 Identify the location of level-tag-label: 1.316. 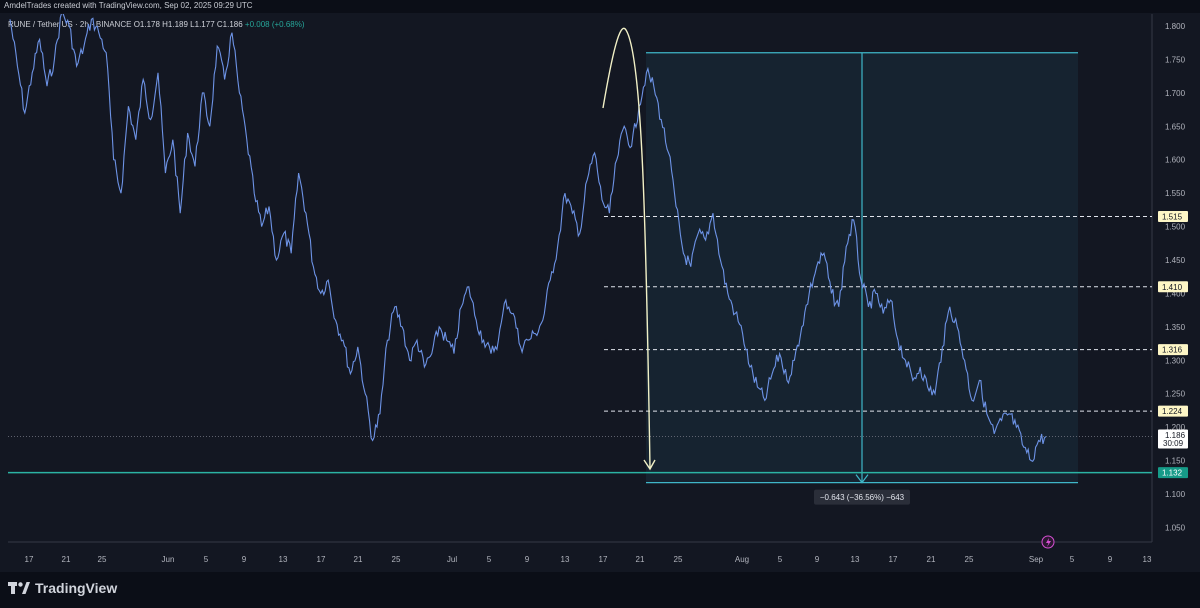
(1172, 350).